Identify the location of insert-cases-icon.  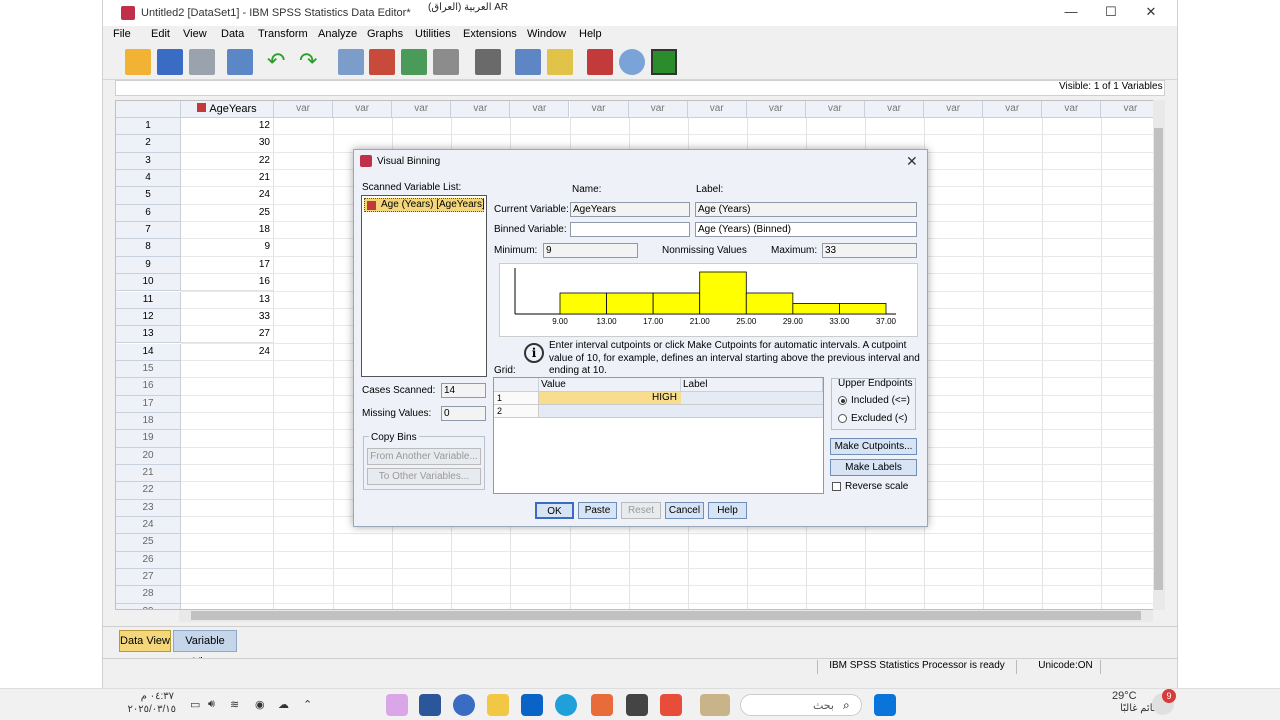
(528, 62).